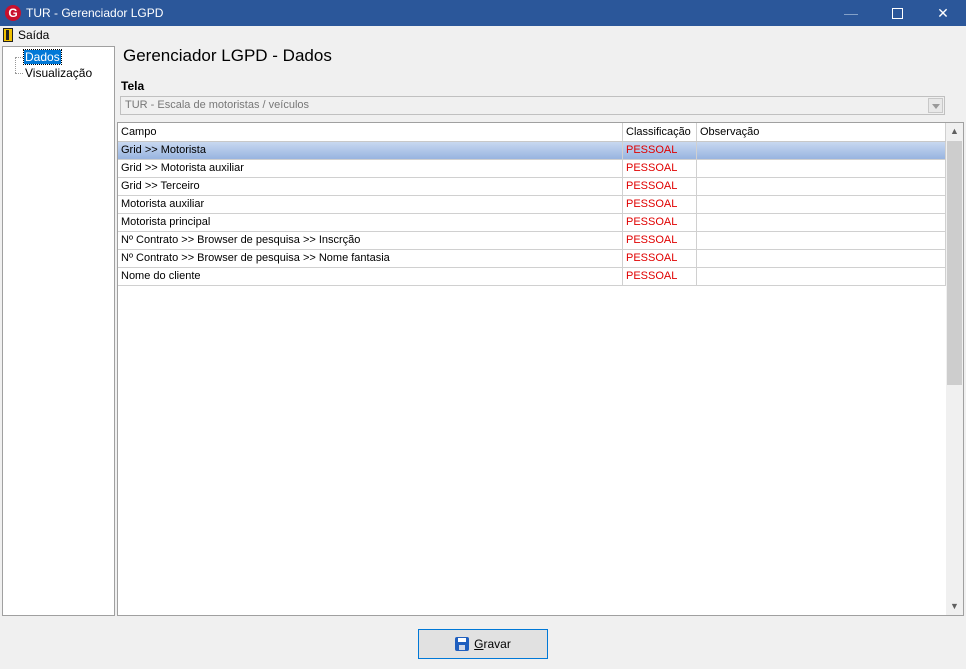 This screenshot has width=966, height=669. I want to click on grid-header: Campo Classificação Observação, so click(532, 132).